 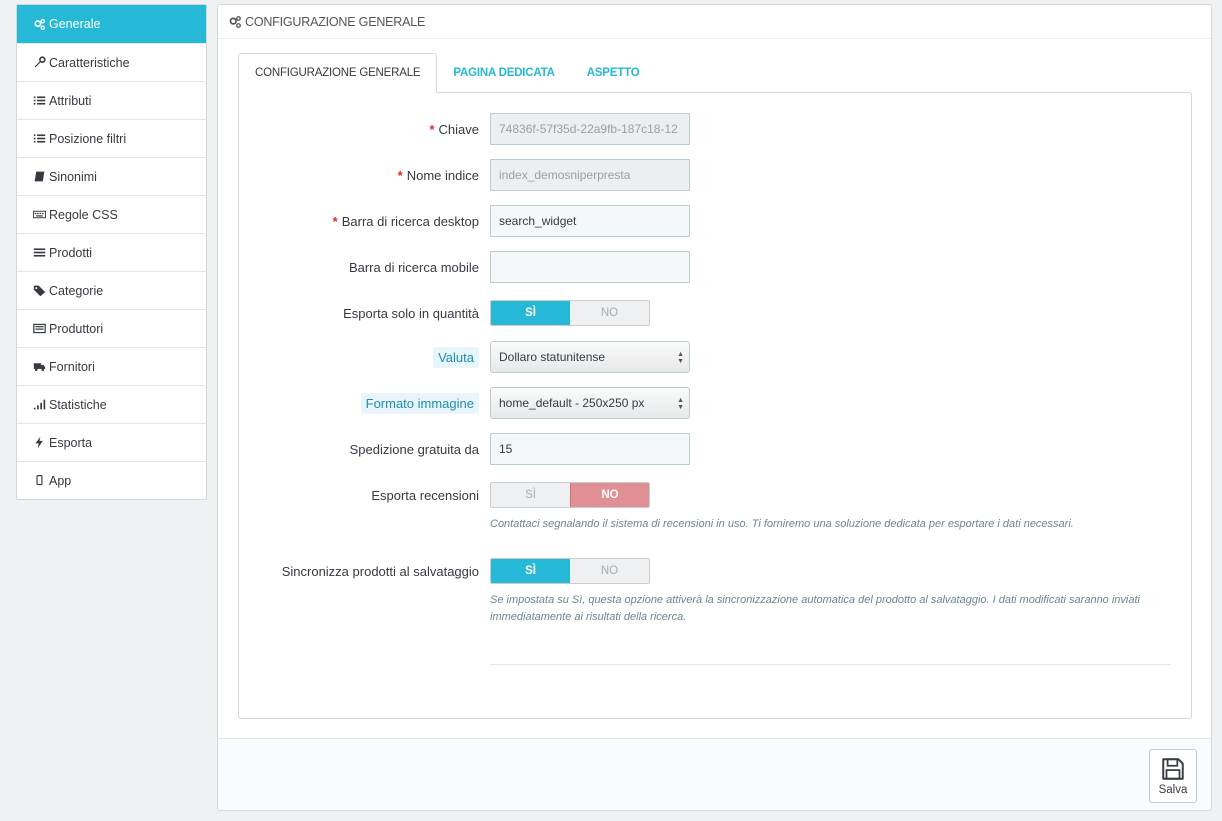 I want to click on key-label: * Chiave, so click(x=454, y=129).